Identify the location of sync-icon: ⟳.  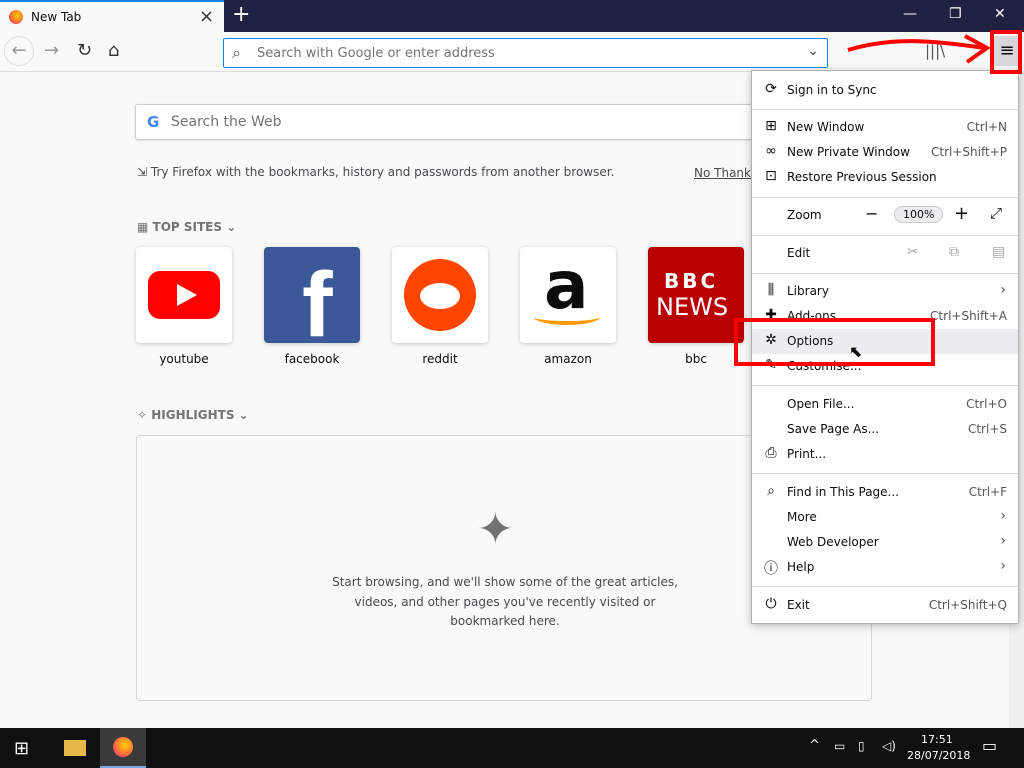
(771, 89).